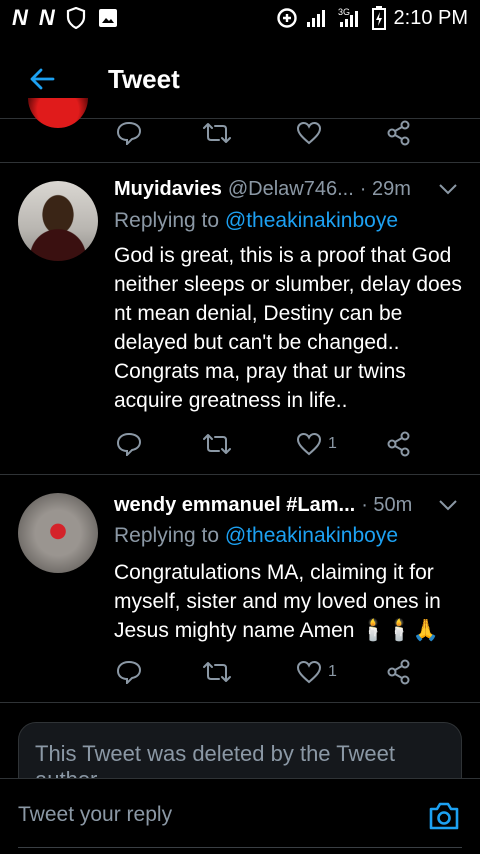 The image size is (480, 854). I want to click on like-button, so click(309, 133).